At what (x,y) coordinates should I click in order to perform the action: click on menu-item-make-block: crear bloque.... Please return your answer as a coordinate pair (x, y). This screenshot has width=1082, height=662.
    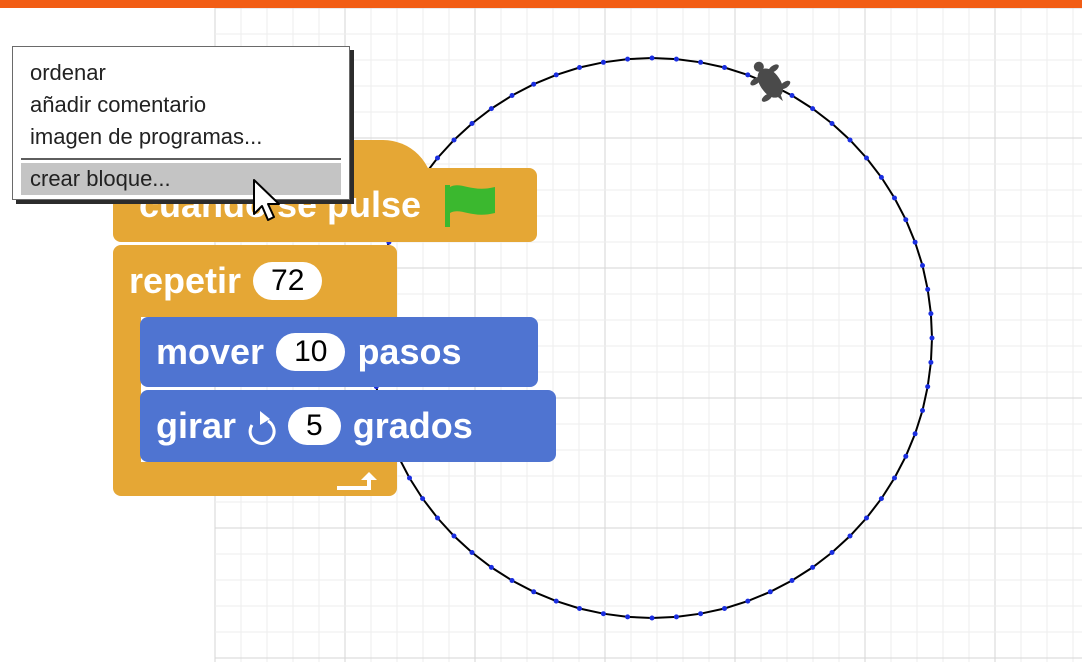
    Looking at the image, I should click on (181, 179).